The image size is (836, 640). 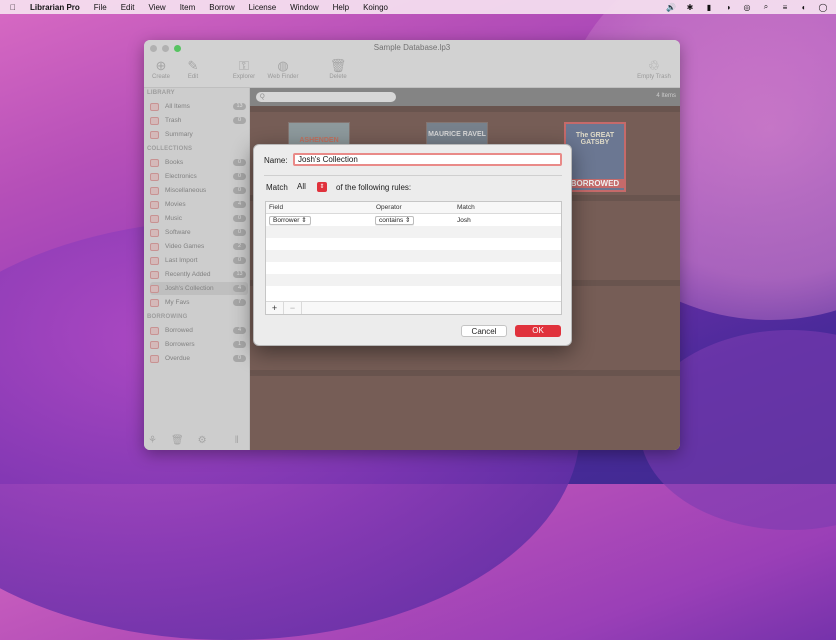 What do you see at coordinates (375, 7) in the screenshot?
I see `menu-koingo: Koingo` at bounding box center [375, 7].